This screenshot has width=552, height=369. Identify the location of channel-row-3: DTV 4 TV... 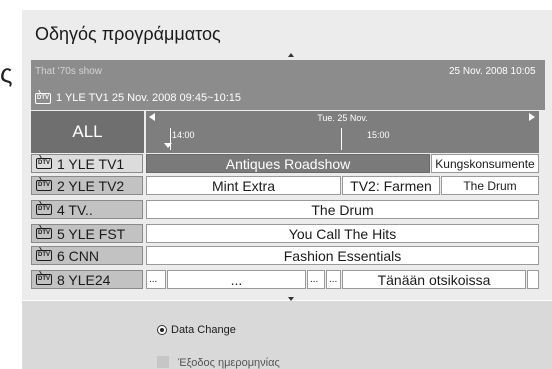
(87, 209).